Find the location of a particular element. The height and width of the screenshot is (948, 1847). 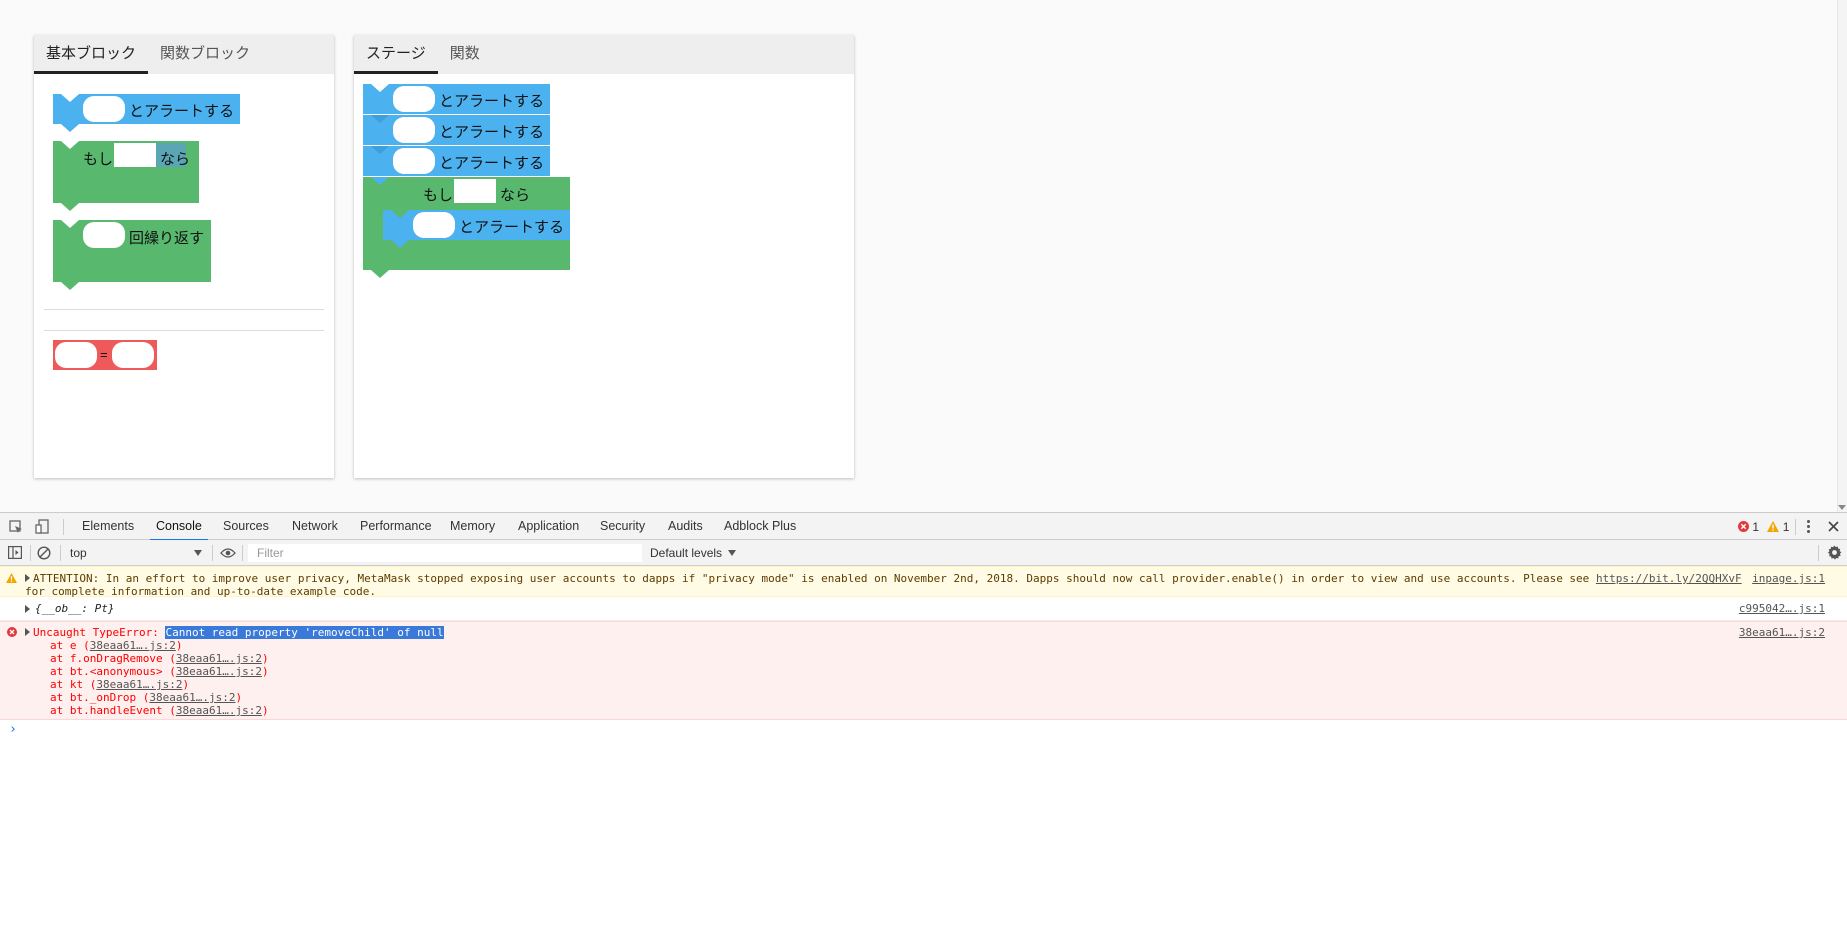

tab-functions: 関数 is located at coordinates (465, 54).